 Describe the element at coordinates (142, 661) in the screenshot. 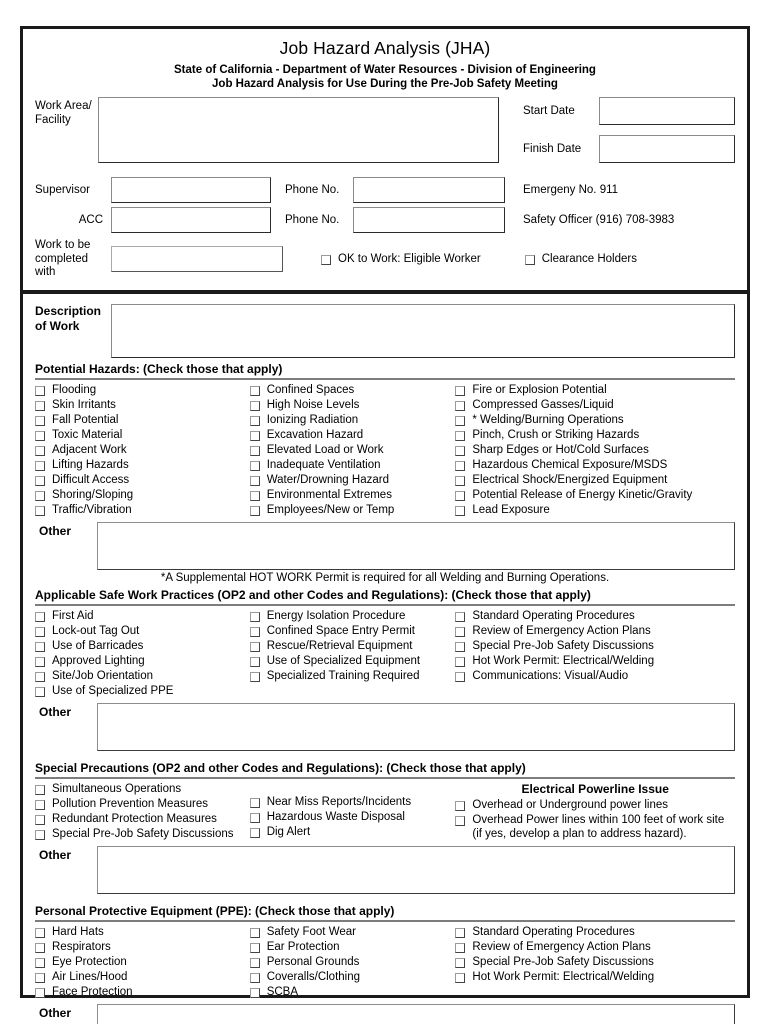

I see `checkbox-row: Approved Lighting` at that location.